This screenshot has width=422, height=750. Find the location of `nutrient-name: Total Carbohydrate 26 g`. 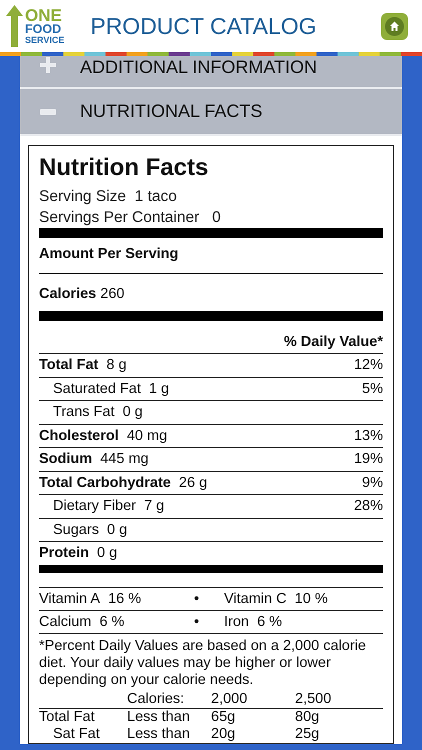

nutrient-name: Total Carbohydrate 26 g is located at coordinates (123, 483).